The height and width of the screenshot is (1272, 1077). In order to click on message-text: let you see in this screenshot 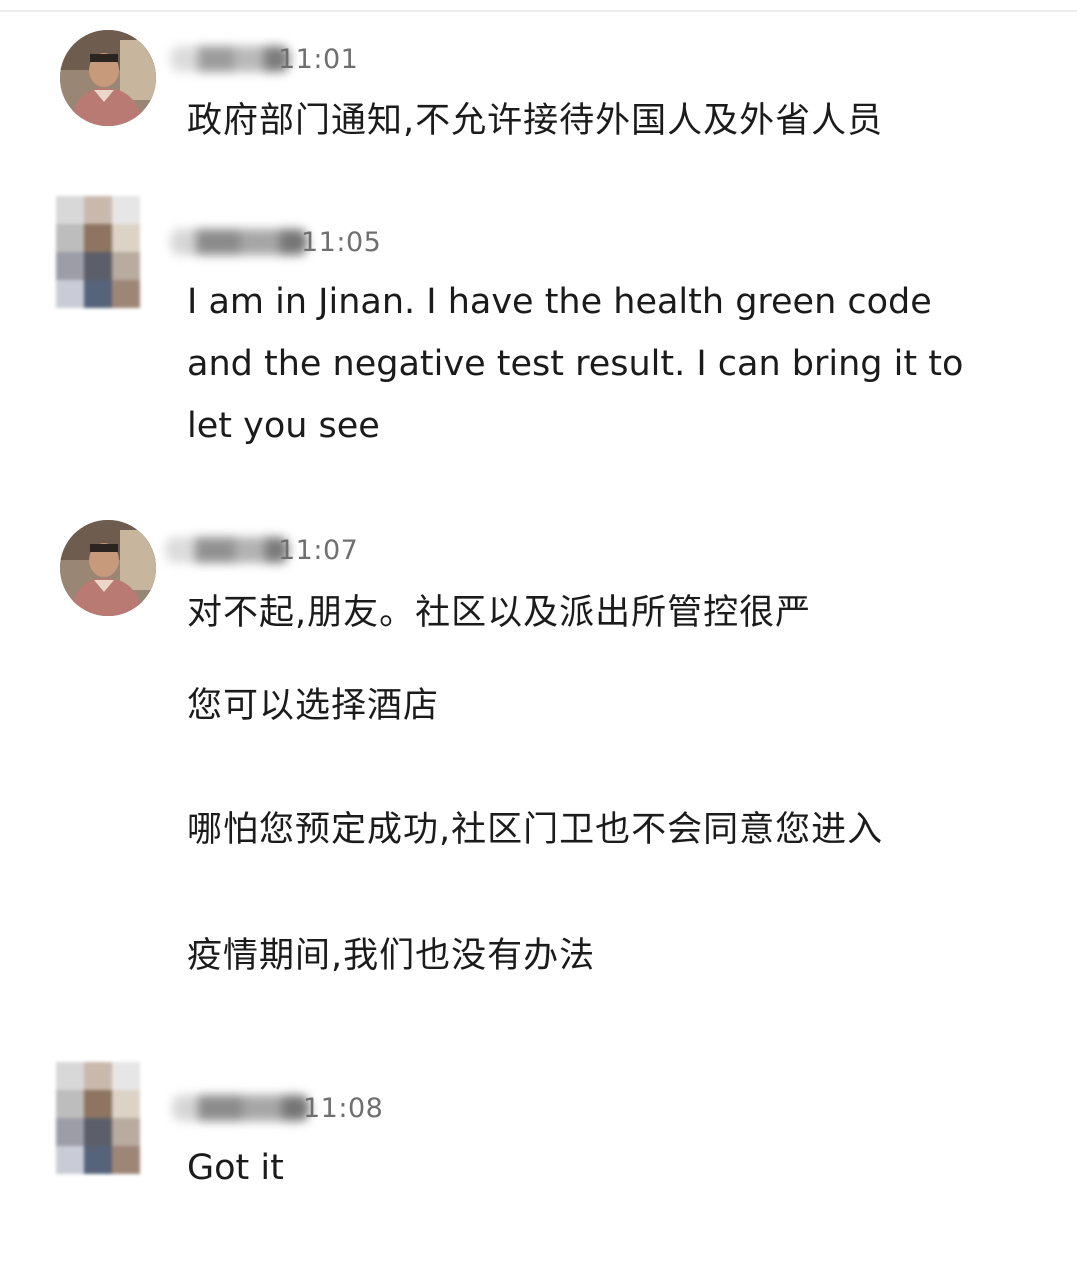, I will do `click(283, 426)`.